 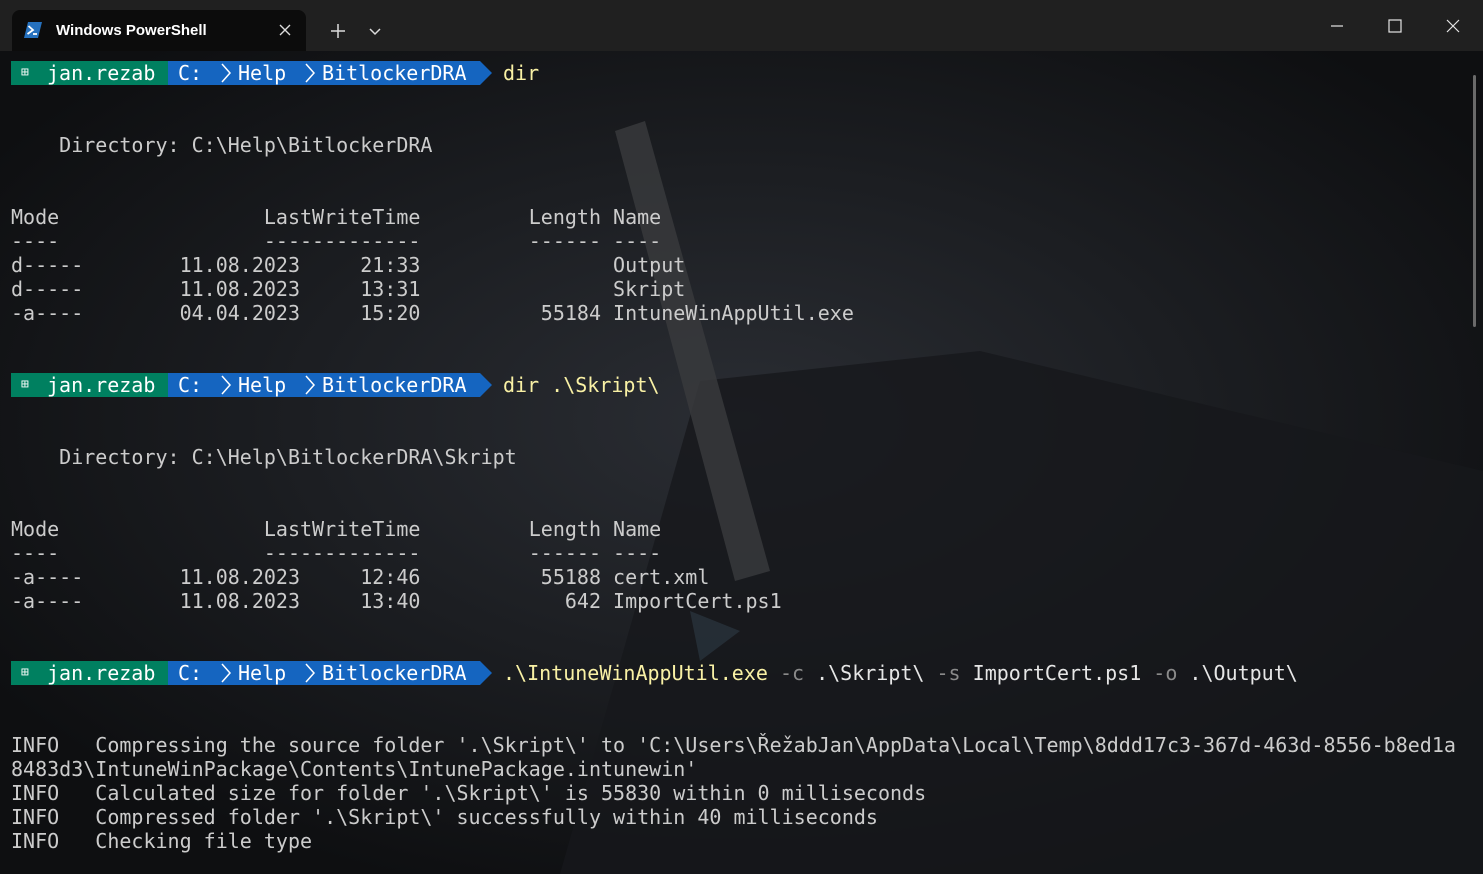 I want to click on close-icon, so click(x=1453, y=26).